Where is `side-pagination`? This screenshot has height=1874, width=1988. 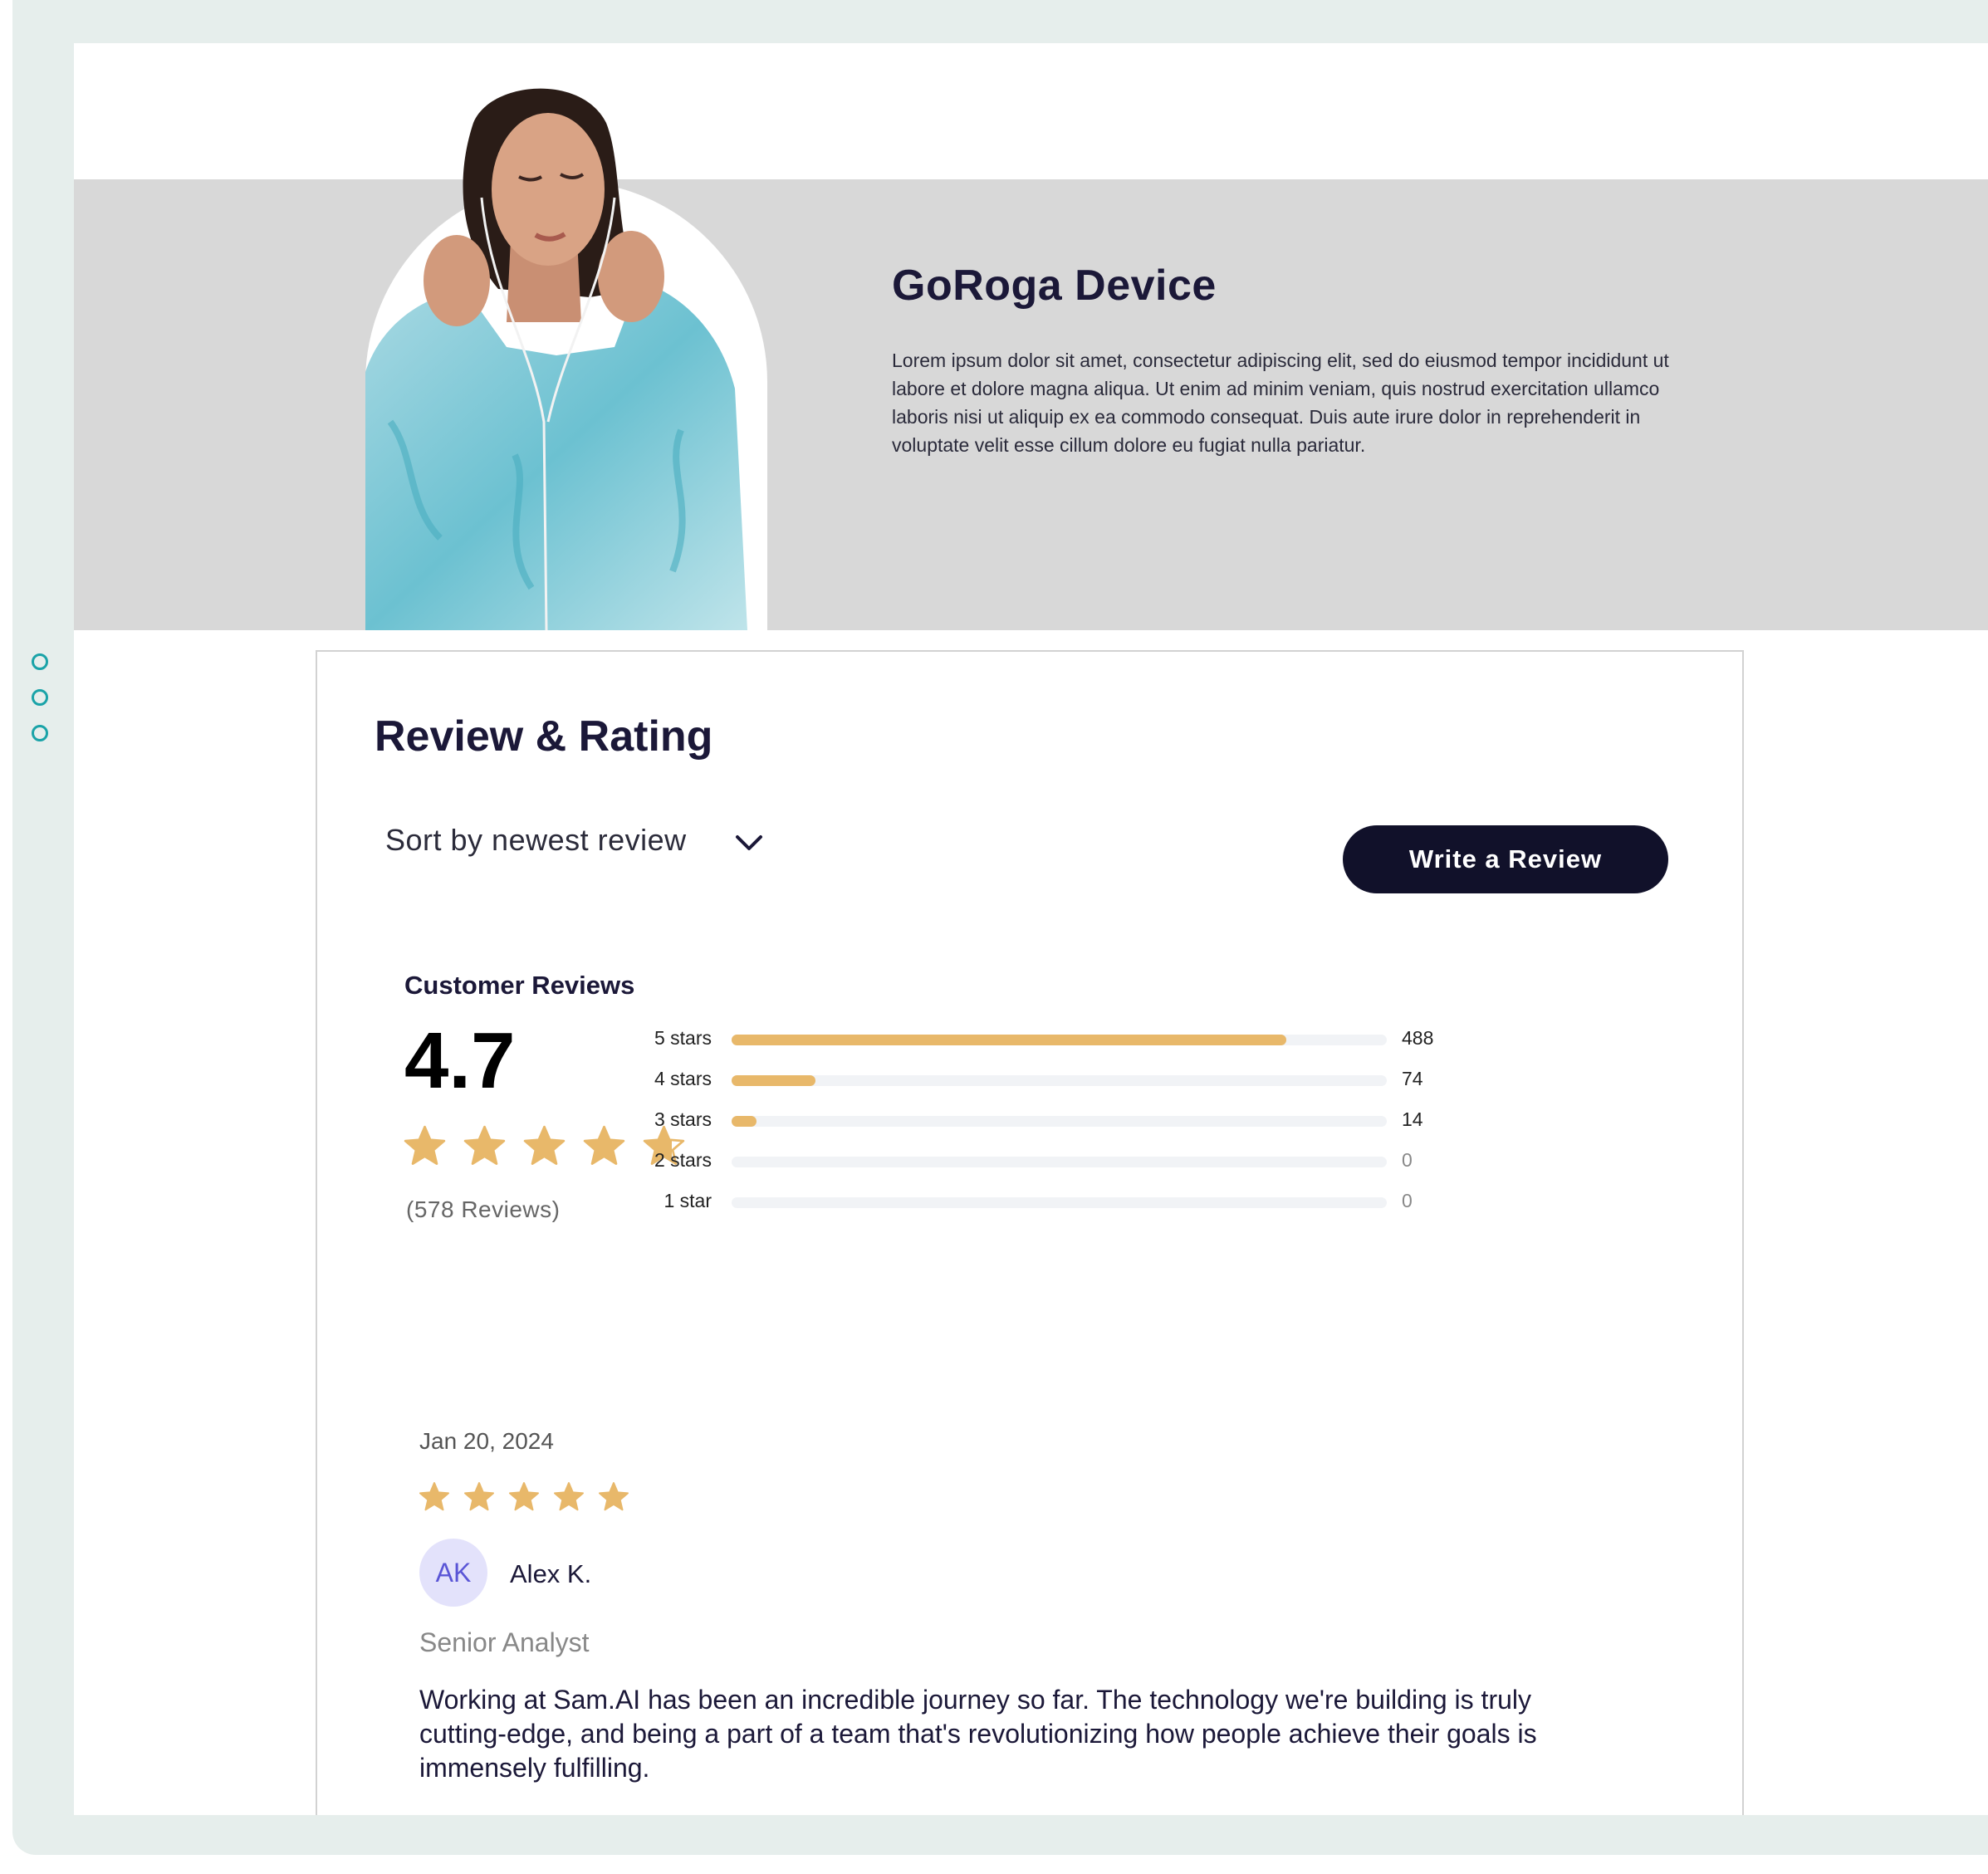 side-pagination is located at coordinates (40, 707).